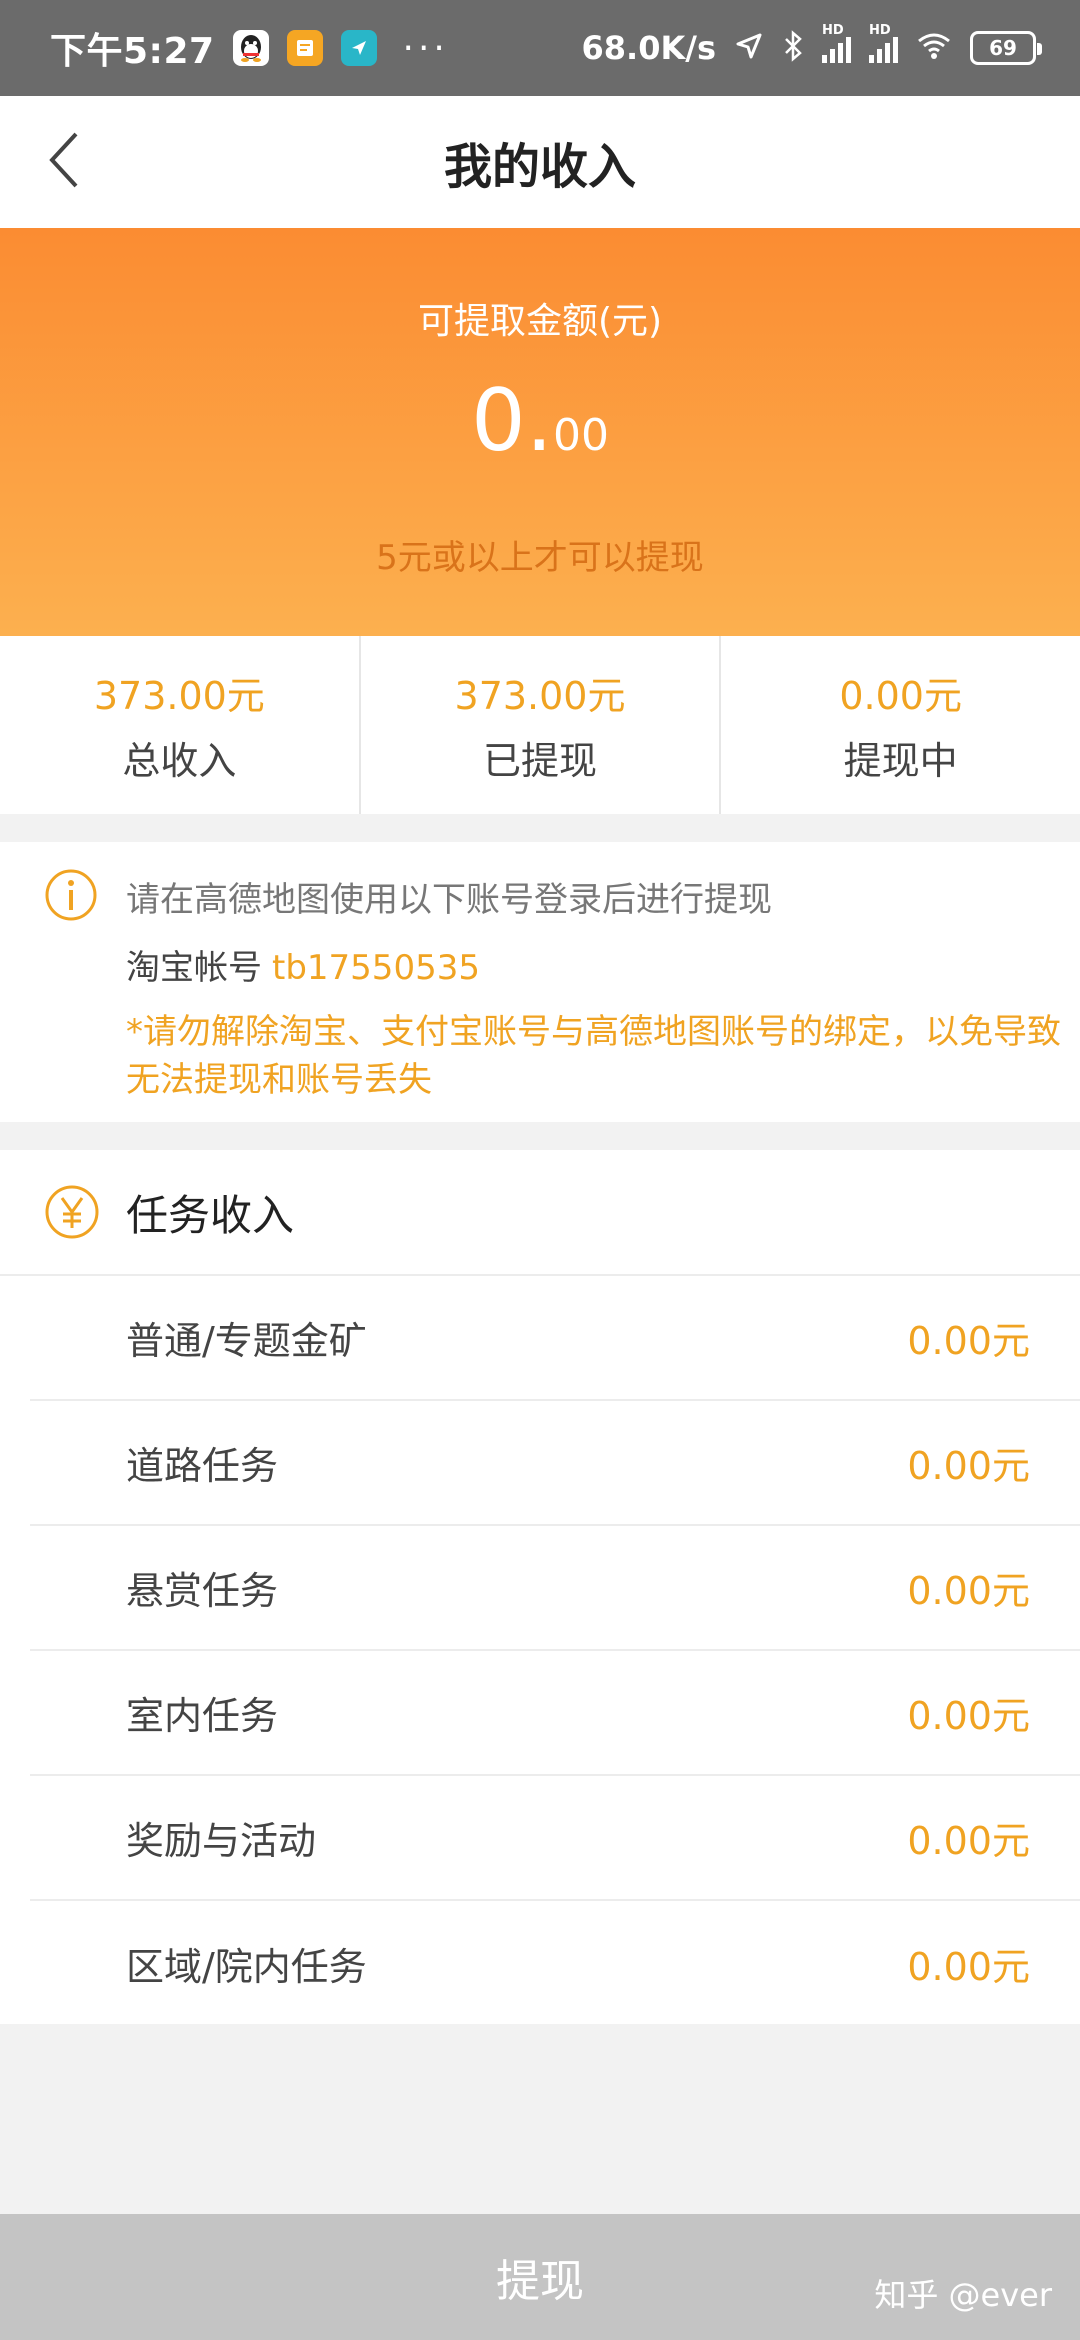  What do you see at coordinates (132, 51) in the screenshot?
I see `status-time: 下午5:27` at bounding box center [132, 51].